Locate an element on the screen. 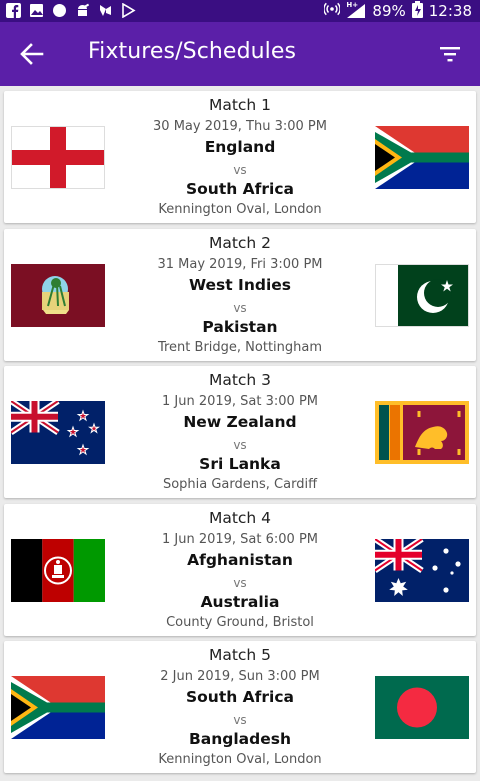  match-datetime: 30 May 2019, Thu 3:00 PM is located at coordinates (240, 126).